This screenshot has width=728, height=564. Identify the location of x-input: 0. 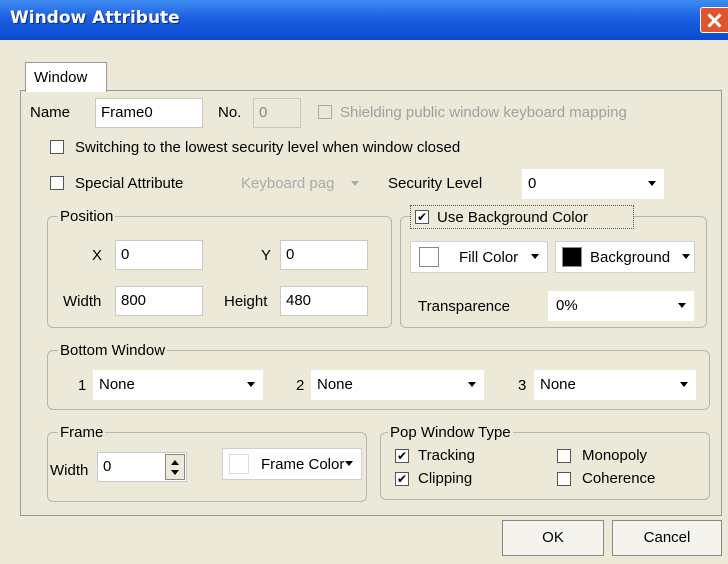
(159, 255).